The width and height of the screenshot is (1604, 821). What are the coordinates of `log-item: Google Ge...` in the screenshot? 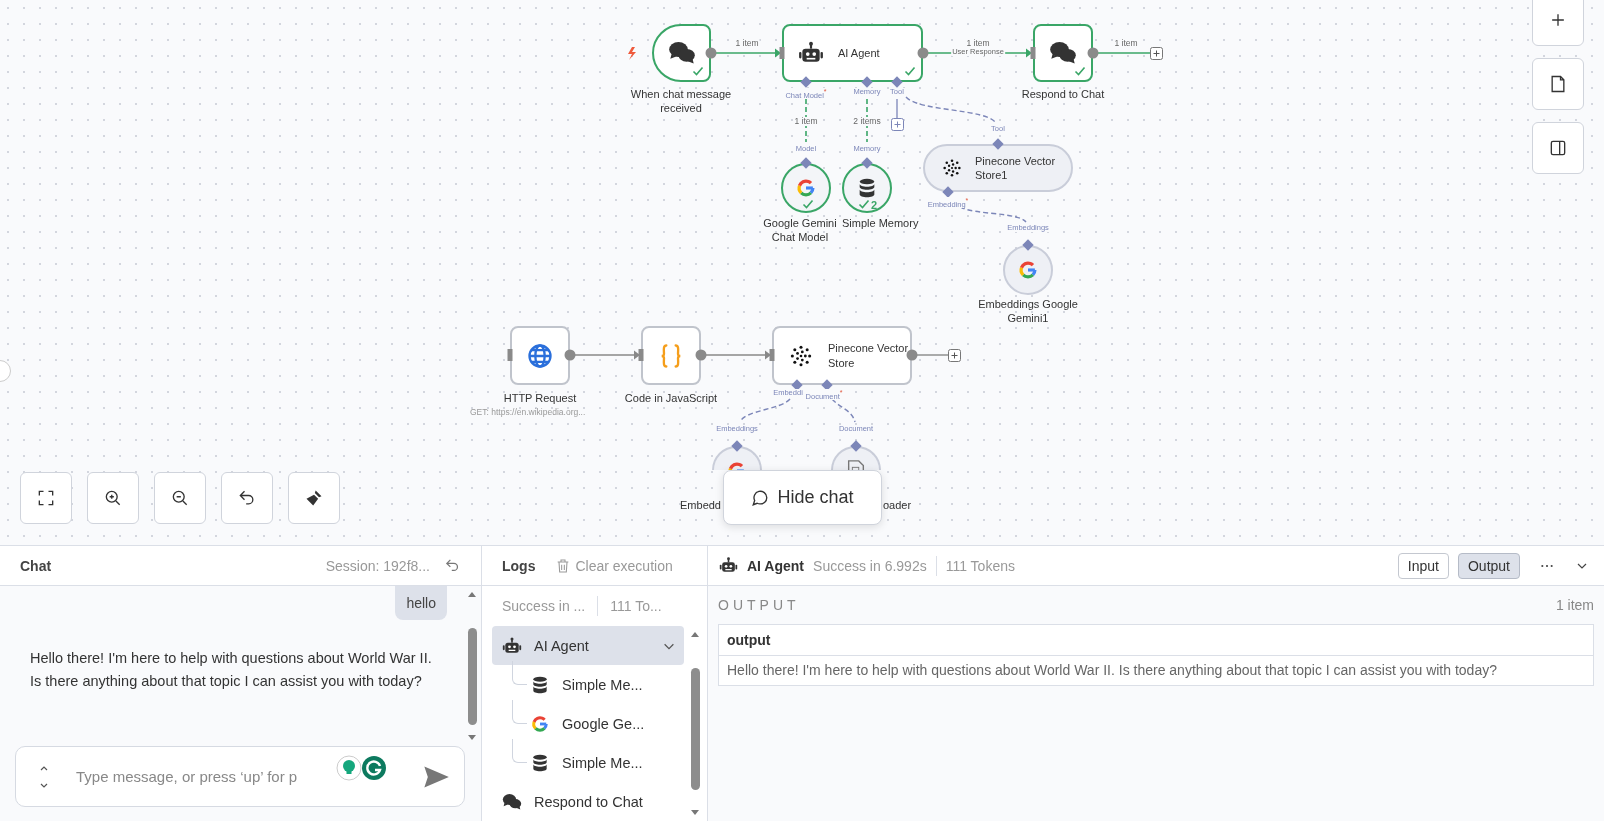 It's located at (588, 723).